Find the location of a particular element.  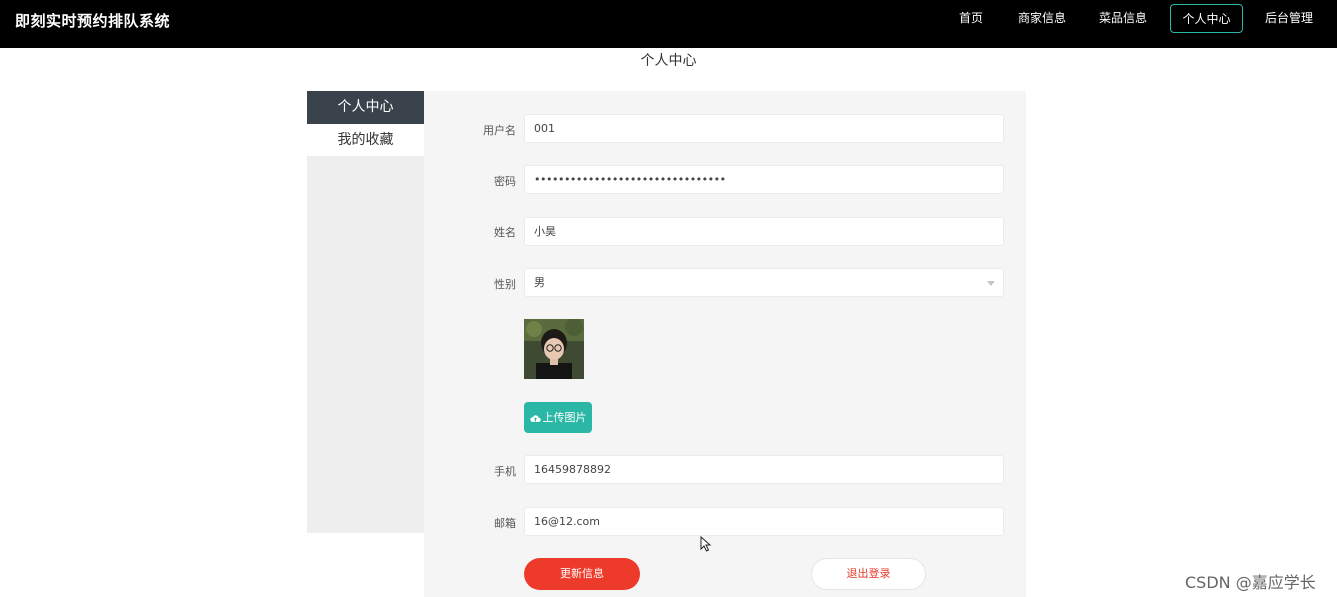

name-input: 小昊 is located at coordinates (764, 231).